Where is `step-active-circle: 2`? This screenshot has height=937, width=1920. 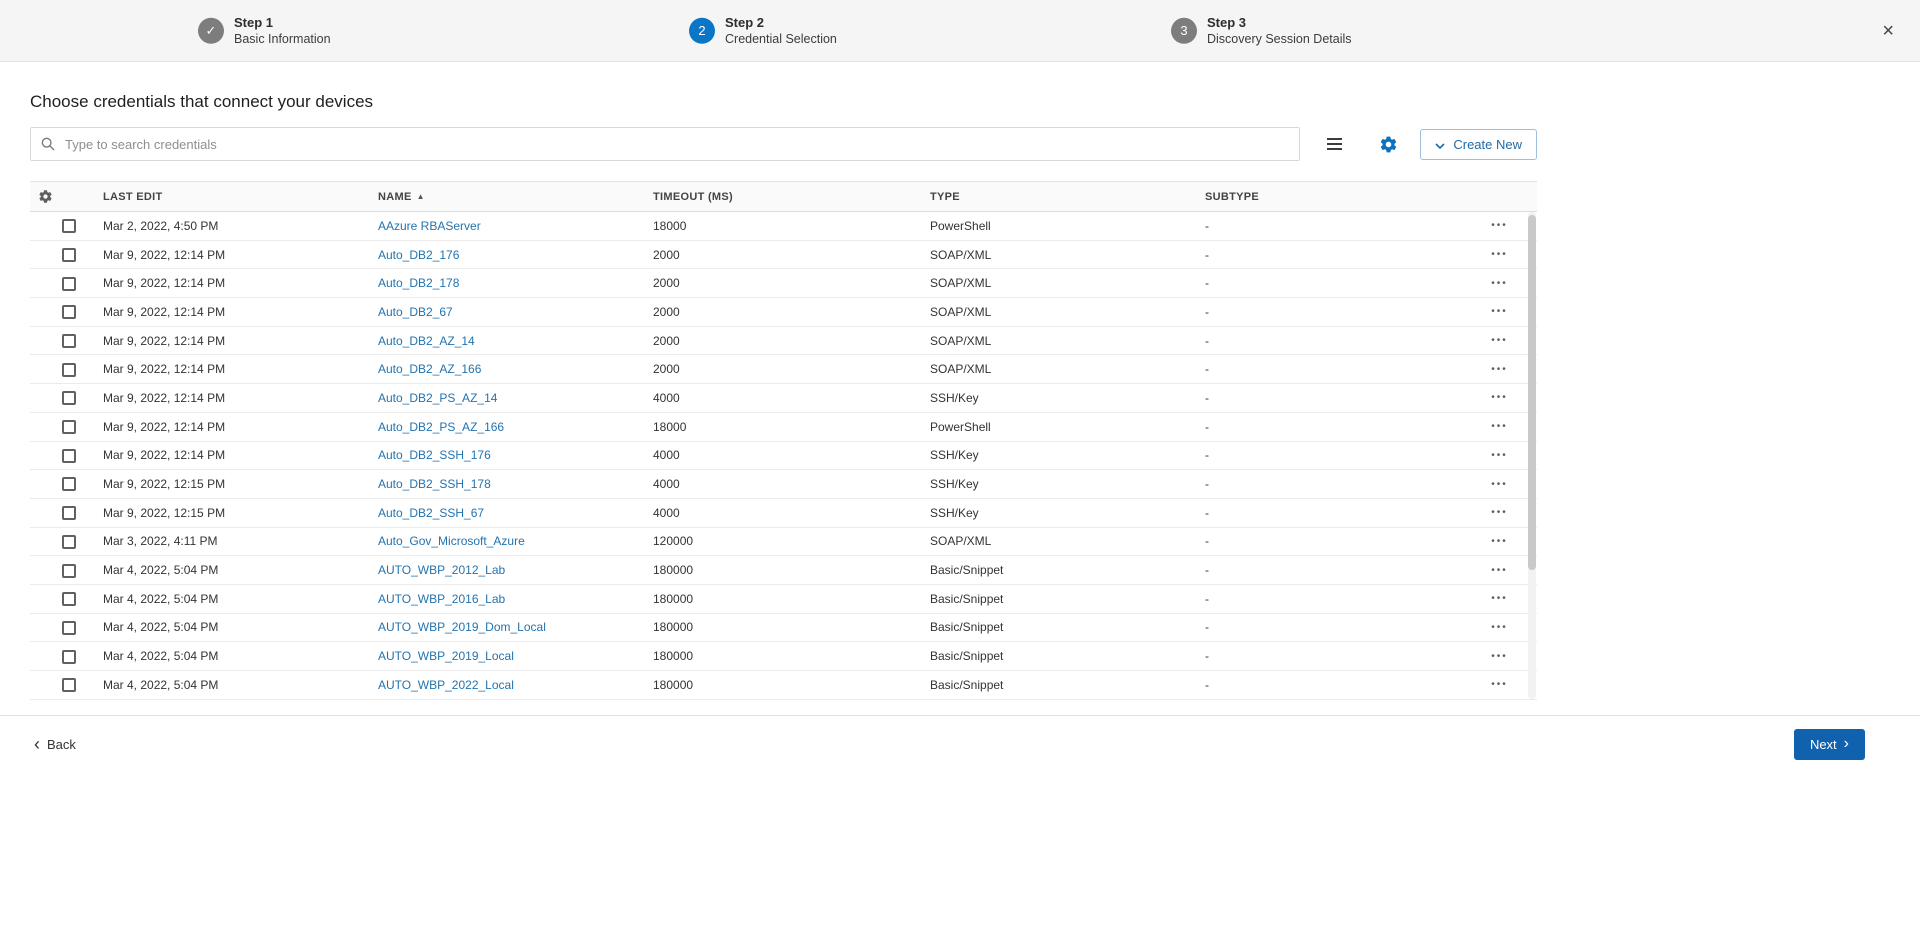
step-active-circle: 2 is located at coordinates (702, 30).